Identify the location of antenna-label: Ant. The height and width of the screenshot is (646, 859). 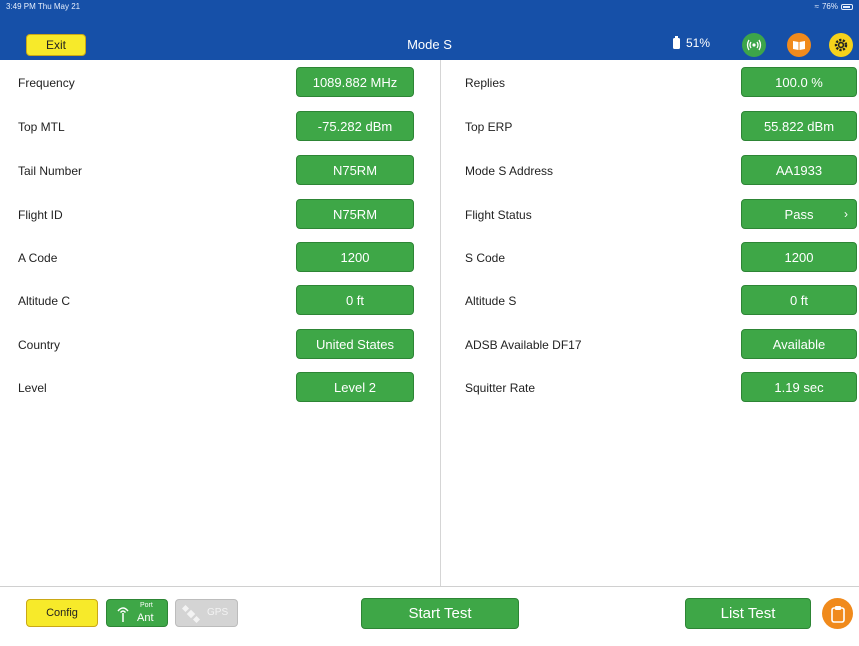
(145, 618).